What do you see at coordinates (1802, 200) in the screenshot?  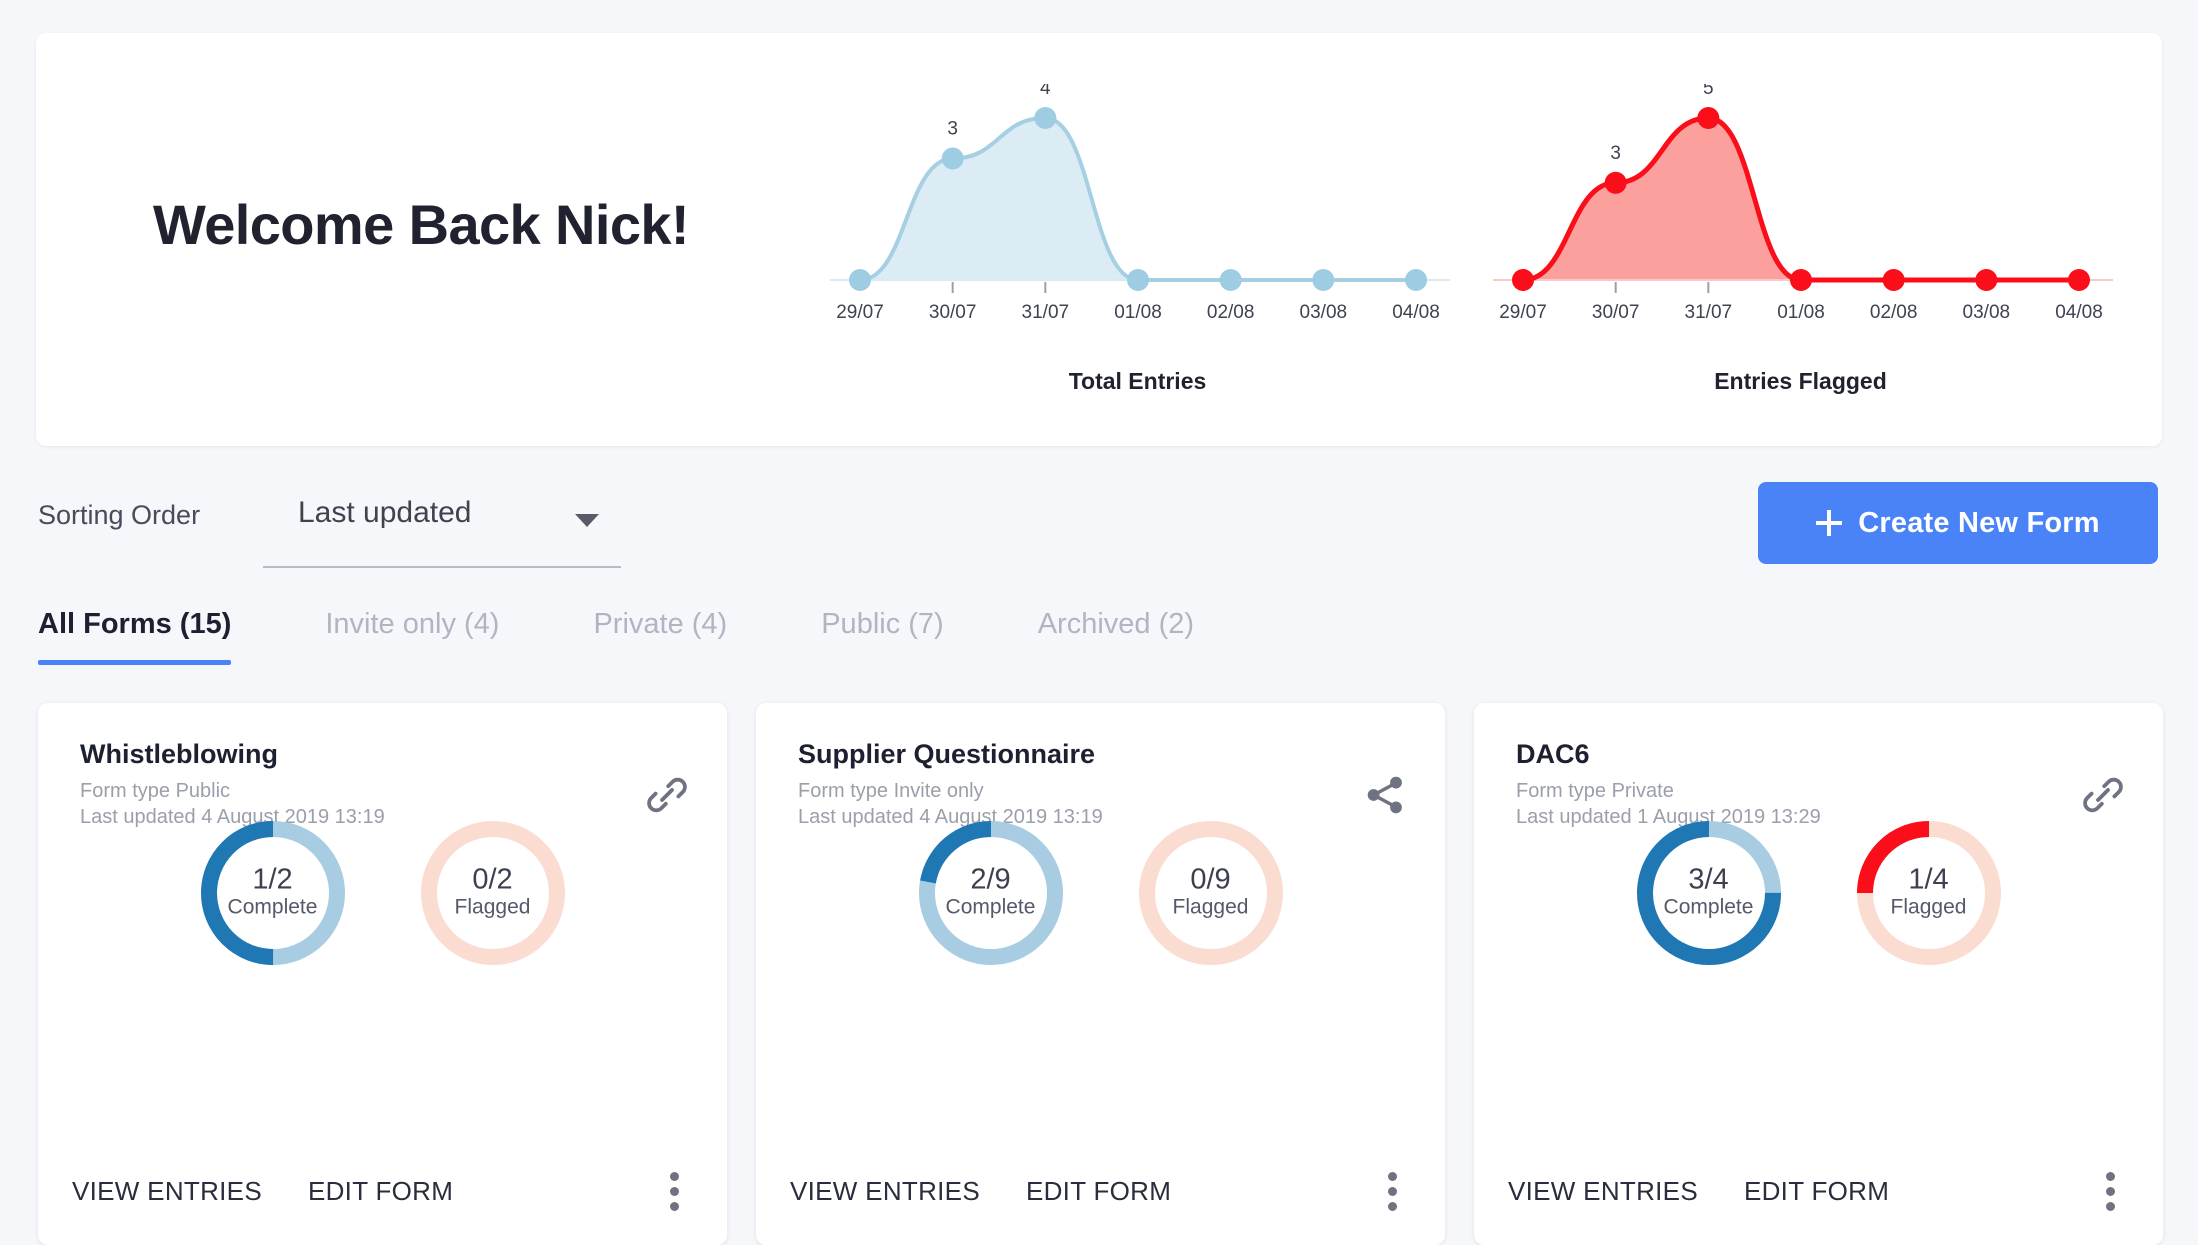 I see `entries-flagged-svg: 29/07 3 30/07 5 31/07 01/08 02/08 03/08 04/08` at bounding box center [1802, 200].